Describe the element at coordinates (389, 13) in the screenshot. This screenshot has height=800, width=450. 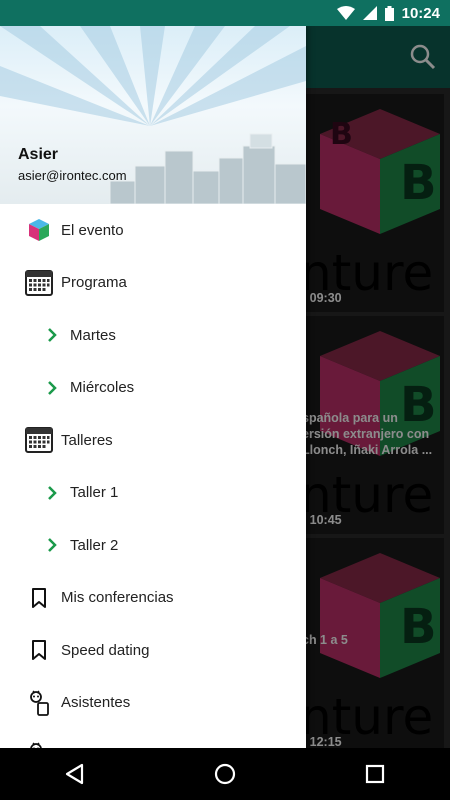
I see `battery-icon` at that location.